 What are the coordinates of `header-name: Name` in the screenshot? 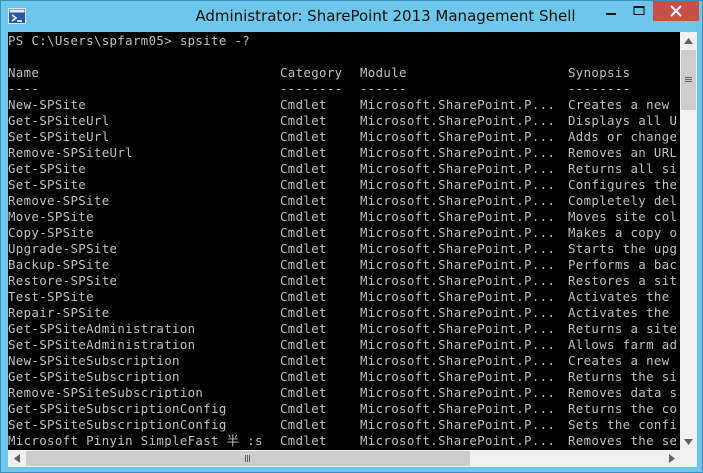 It's located at (24, 72).